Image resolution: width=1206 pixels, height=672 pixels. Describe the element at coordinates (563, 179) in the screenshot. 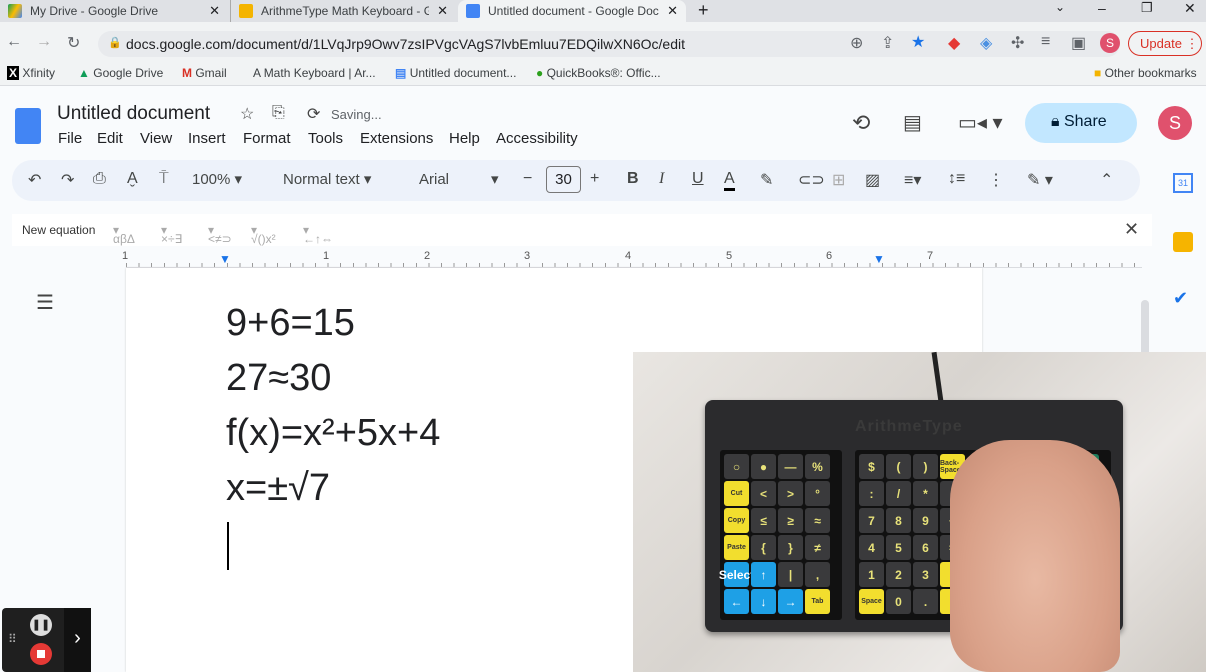

I see `font-size-input: 30` at that location.